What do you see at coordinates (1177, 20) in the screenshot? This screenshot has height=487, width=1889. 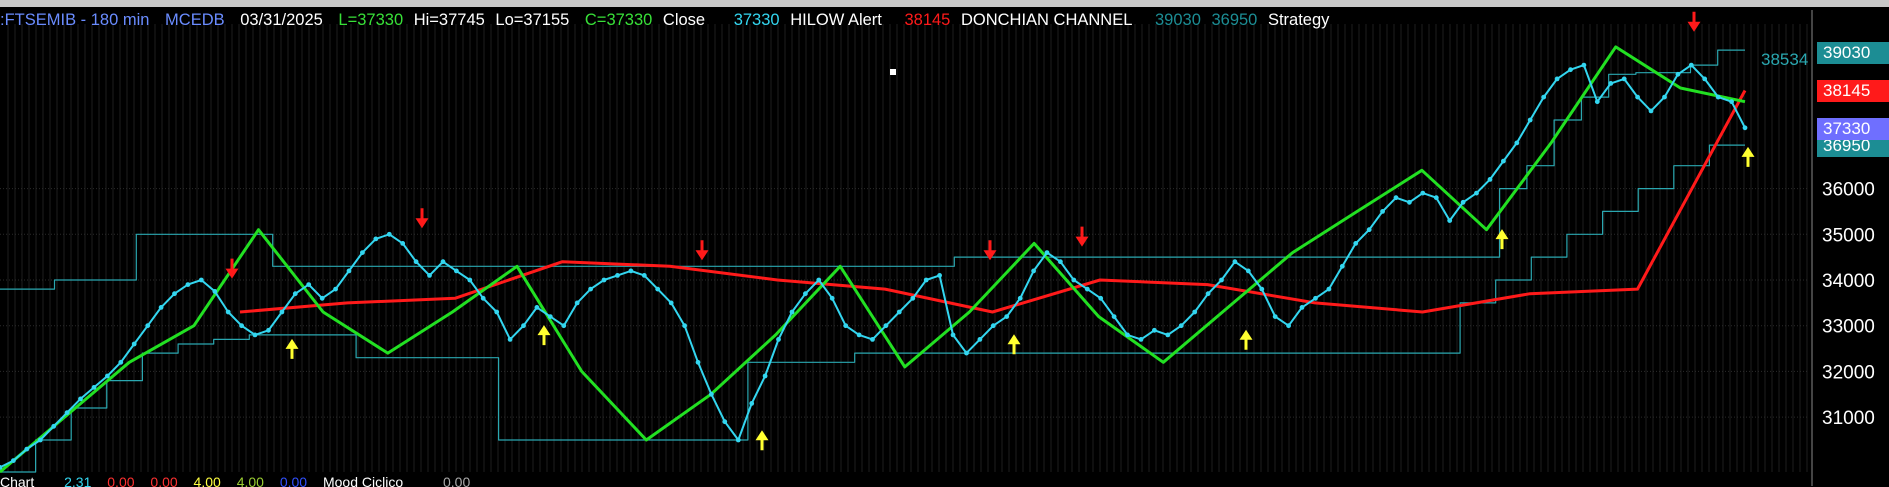 I see `donchian-upper-value: 39030` at bounding box center [1177, 20].